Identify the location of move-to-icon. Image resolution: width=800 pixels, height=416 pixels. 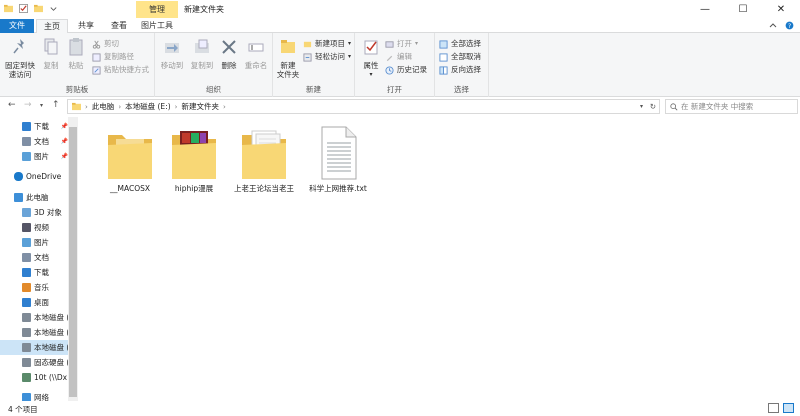
(172, 48).